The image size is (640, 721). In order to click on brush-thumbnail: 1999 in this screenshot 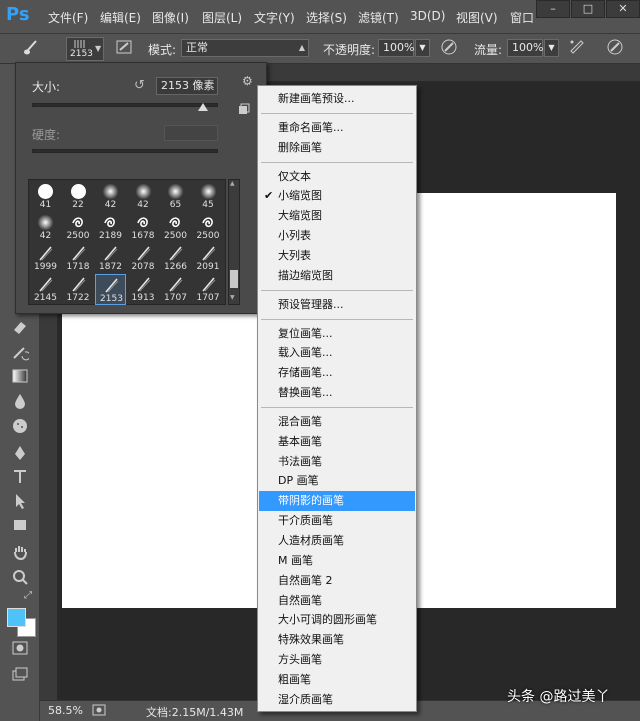, I will do `click(45, 258)`.